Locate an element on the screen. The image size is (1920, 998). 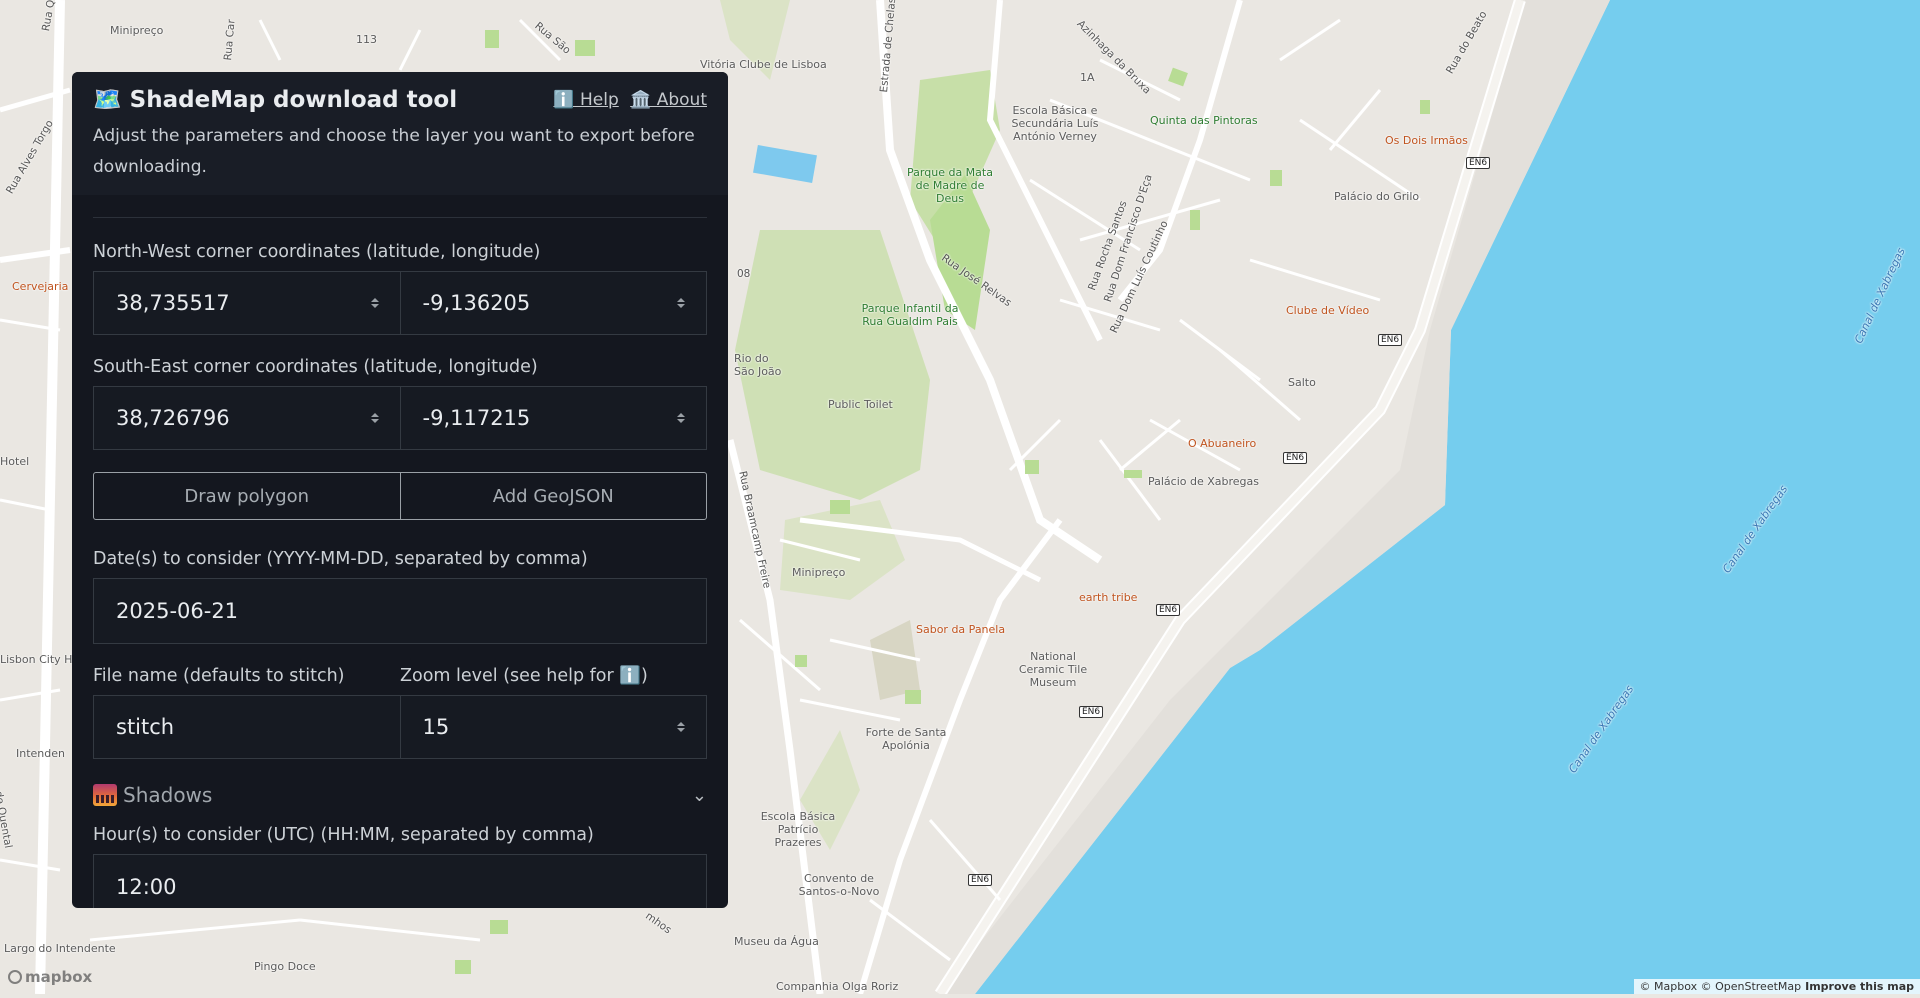
map-attribution: © Mapbox © OpenStreetMap Improve this map is located at coordinates (1776, 986).